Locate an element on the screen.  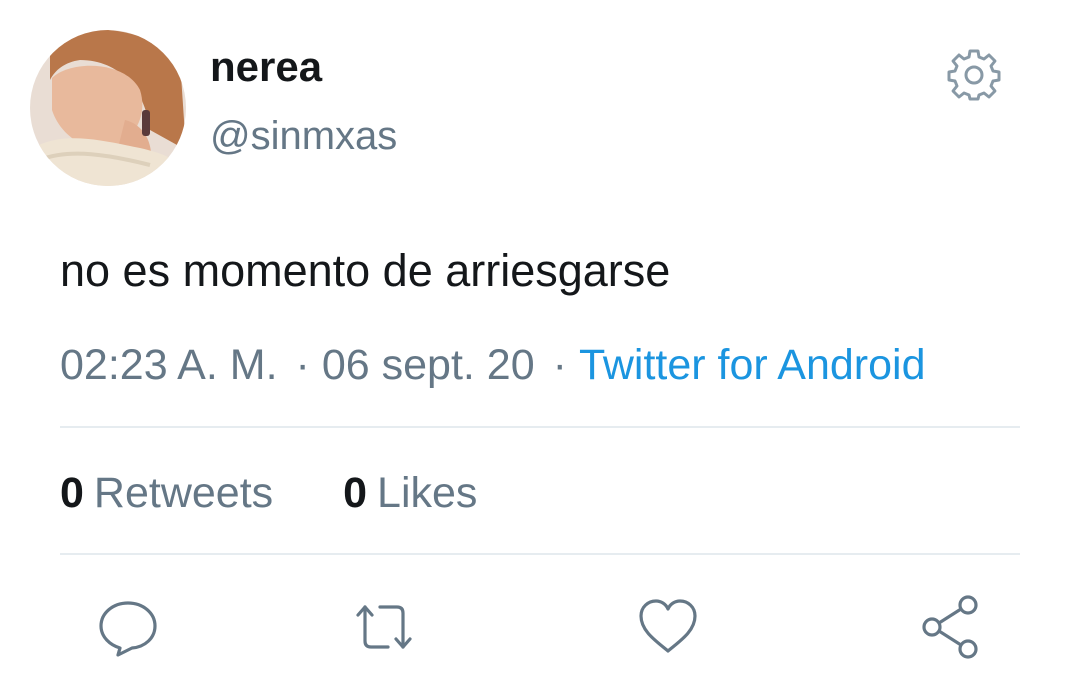
display-name: nerea is located at coordinates (266, 67).